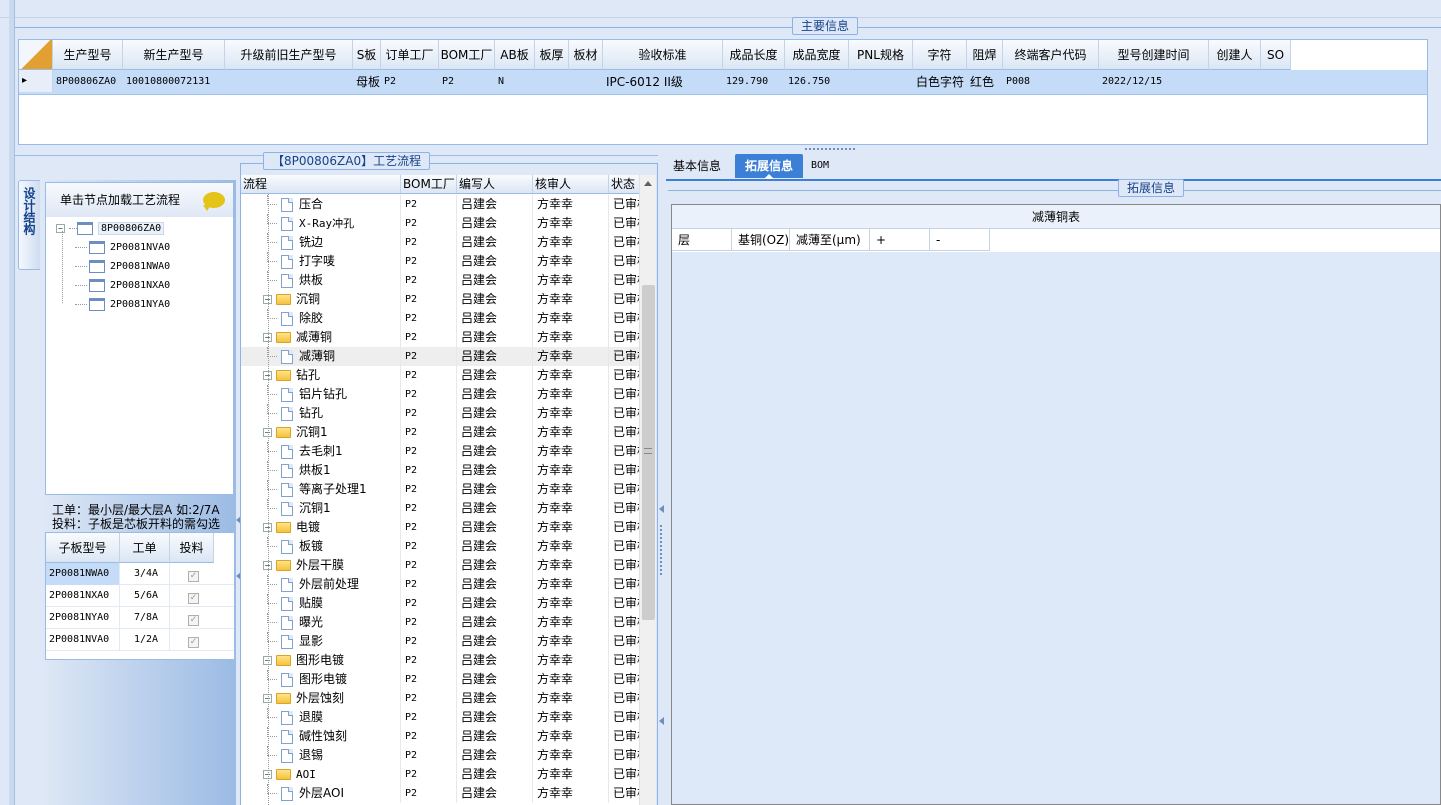  Describe the element at coordinates (174, 55) in the screenshot. I see `main-col-header-1: 新生产型号` at that location.